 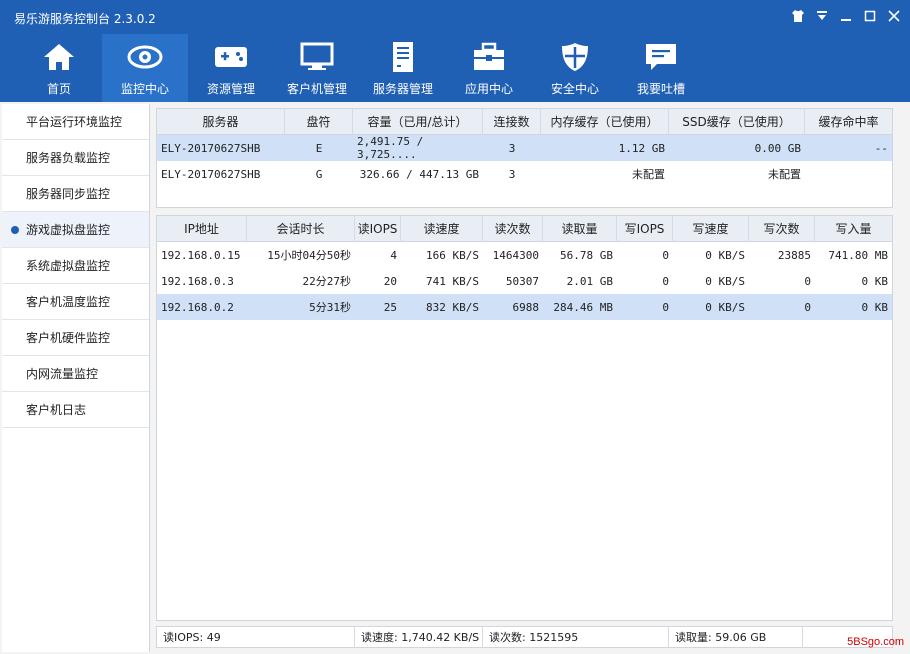 I want to click on col-write-count: 写次数, so click(x=782, y=228).